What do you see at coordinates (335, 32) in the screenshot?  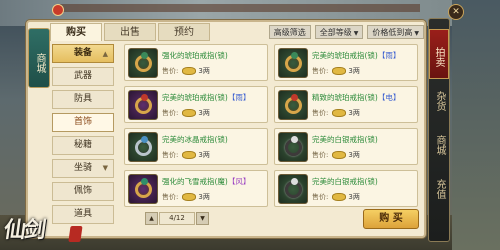 I see `level-filter-label: 全部等级` at bounding box center [335, 32].